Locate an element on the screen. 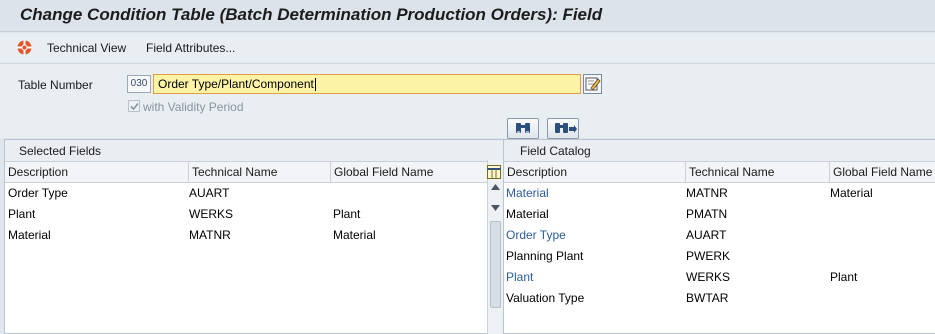  edit-description-button is located at coordinates (592, 84).